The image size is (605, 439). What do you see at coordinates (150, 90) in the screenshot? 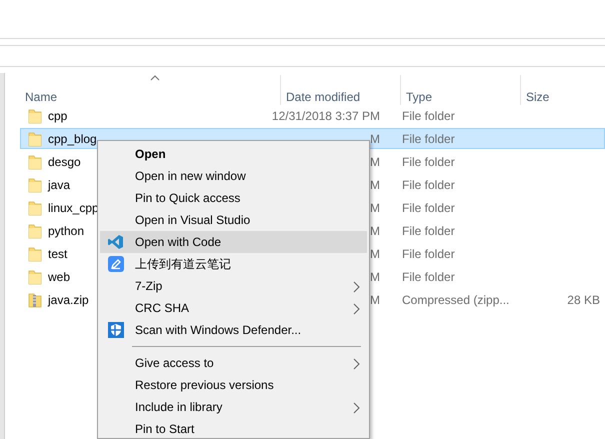
I see `column-header: Name` at bounding box center [150, 90].